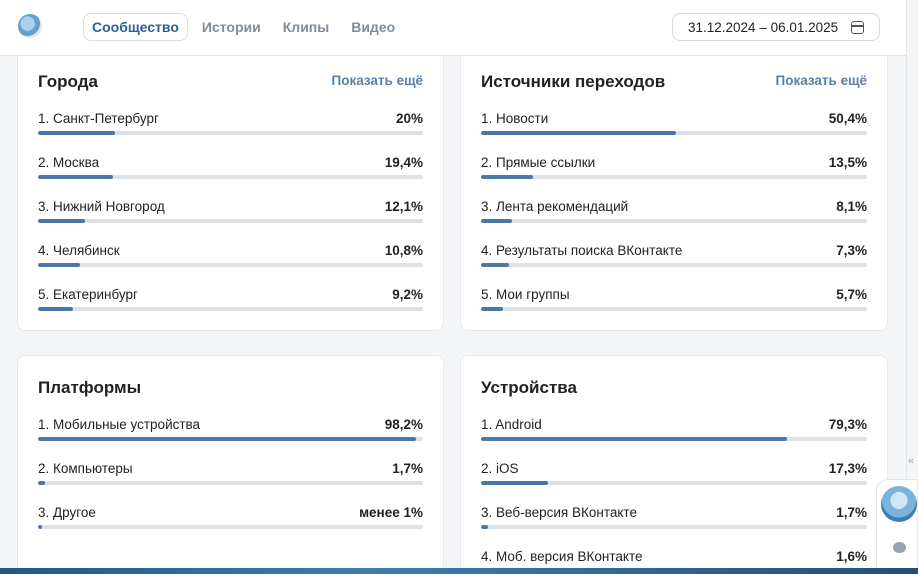  I want to click on stat-label: 3. Веб-версия ВКонтакте, so click(559, 512).